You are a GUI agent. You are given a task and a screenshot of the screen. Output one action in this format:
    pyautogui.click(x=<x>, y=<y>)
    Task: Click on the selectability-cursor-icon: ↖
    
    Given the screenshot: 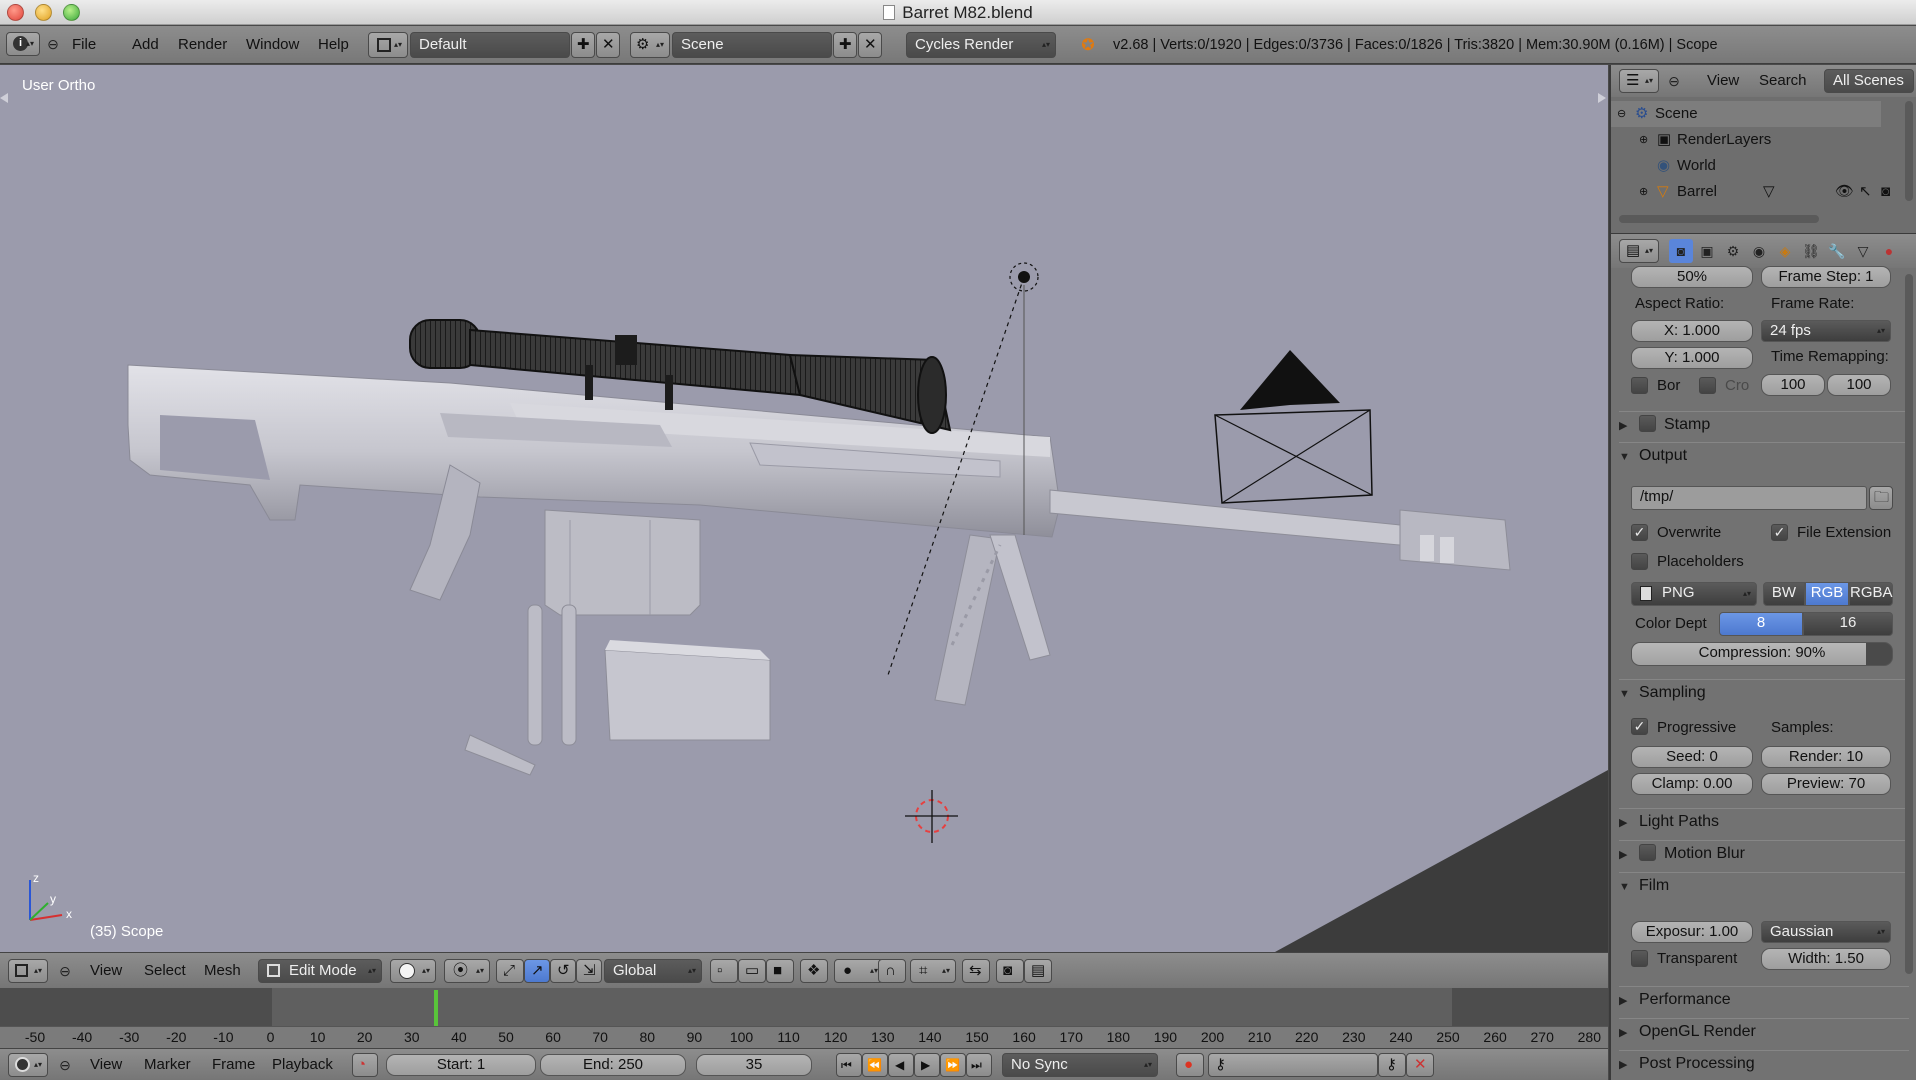 What is the action you would take?
    pyautogui.click(x=1865, y=192)
    